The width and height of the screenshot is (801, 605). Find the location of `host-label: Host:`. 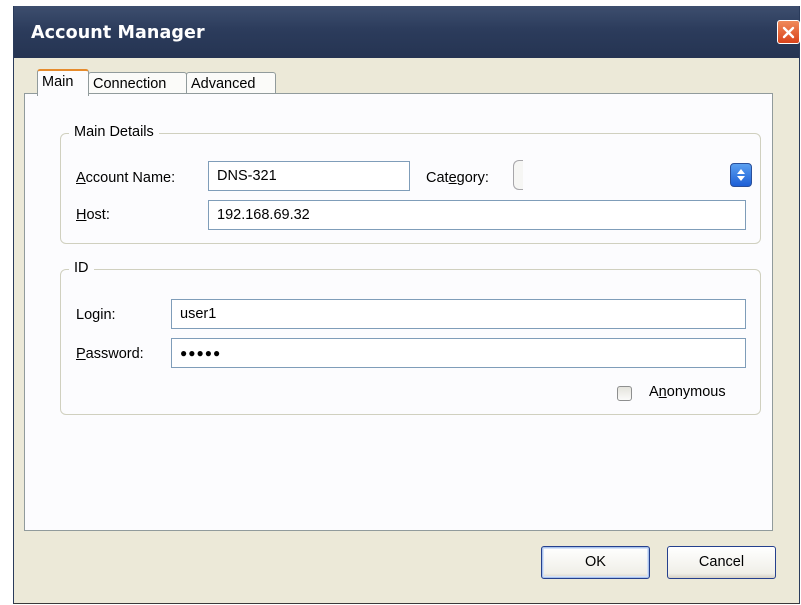

host-label: Host: is located at coordinates (93, 215).